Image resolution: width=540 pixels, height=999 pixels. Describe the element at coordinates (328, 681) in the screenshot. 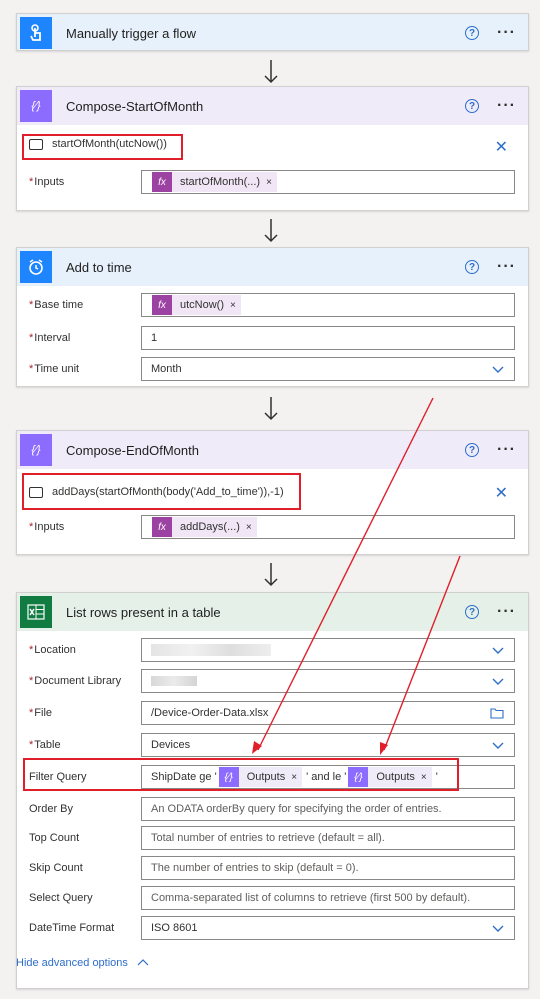

I see `document-library-dropdown` at that location.